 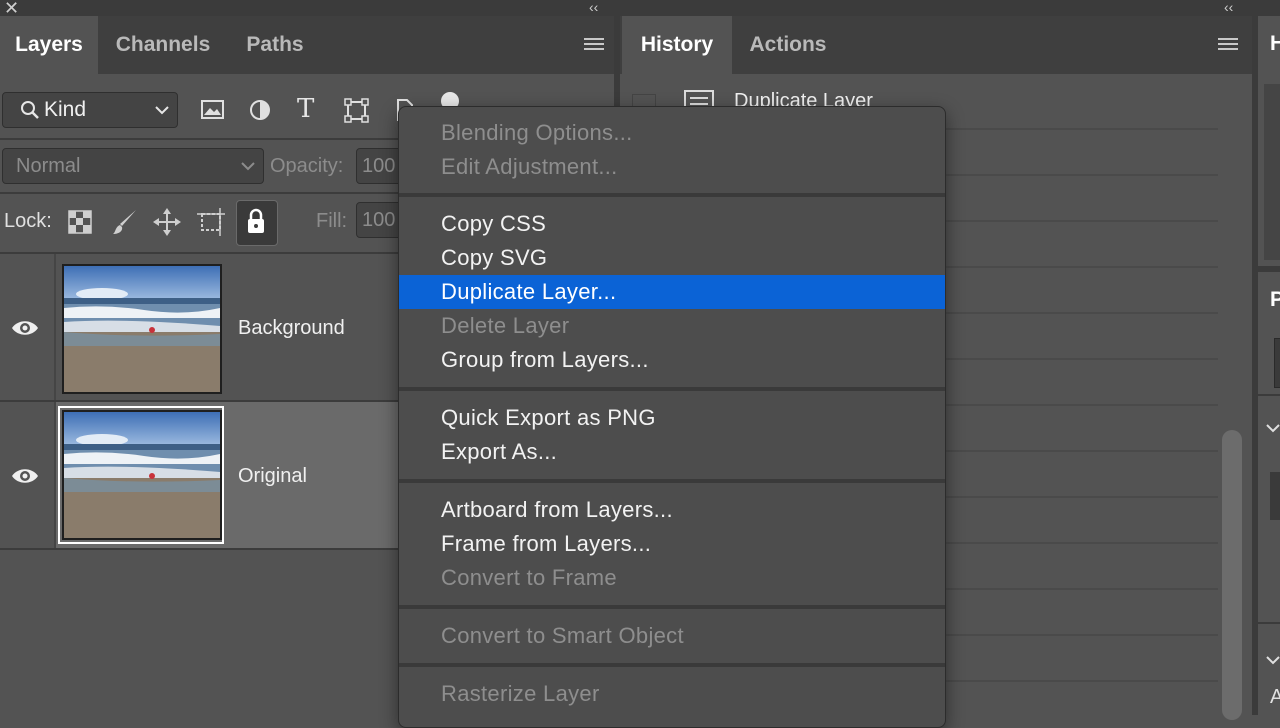 What do you see at coordinates (505, 325) in the screenshot?
I see `menu-item-delete-layer: Delete Layer` at bounding box center [505, 325].